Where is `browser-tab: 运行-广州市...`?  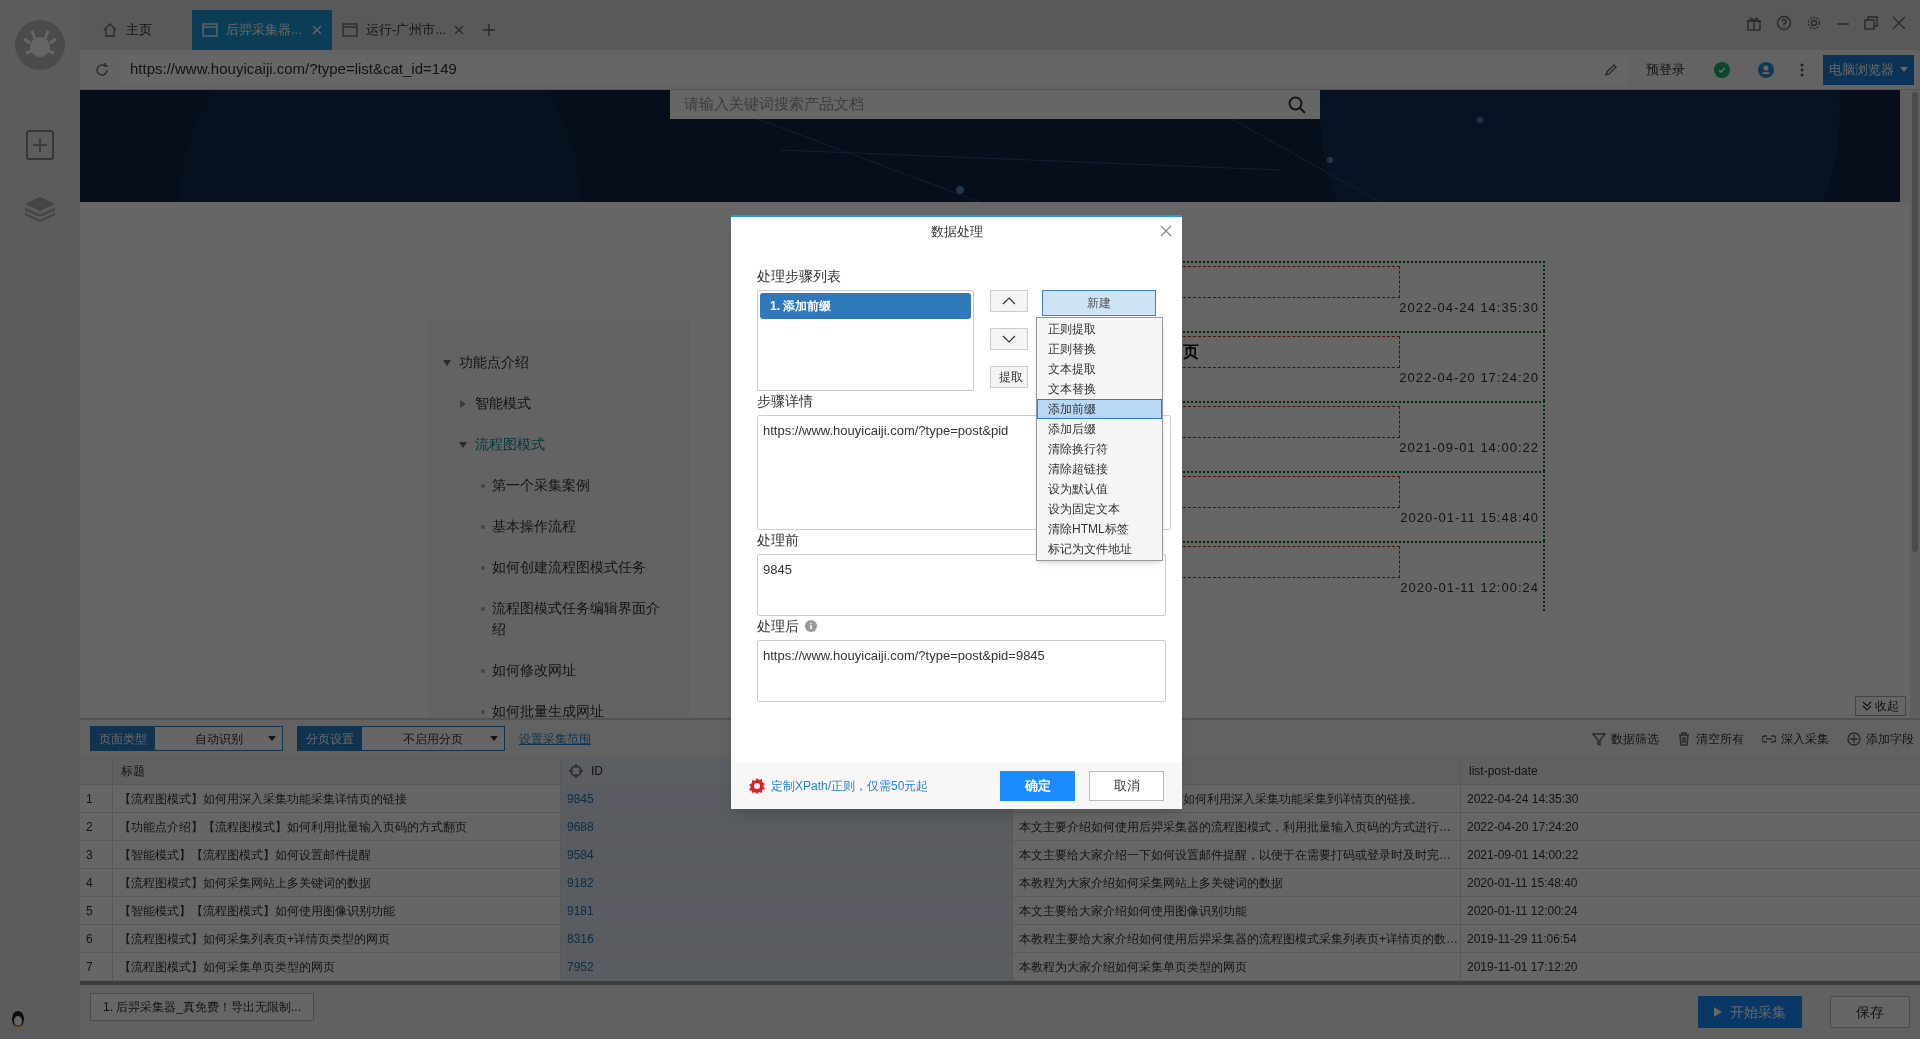
browser-tab: 运行-广州市... is located at coordinates (402, 30).